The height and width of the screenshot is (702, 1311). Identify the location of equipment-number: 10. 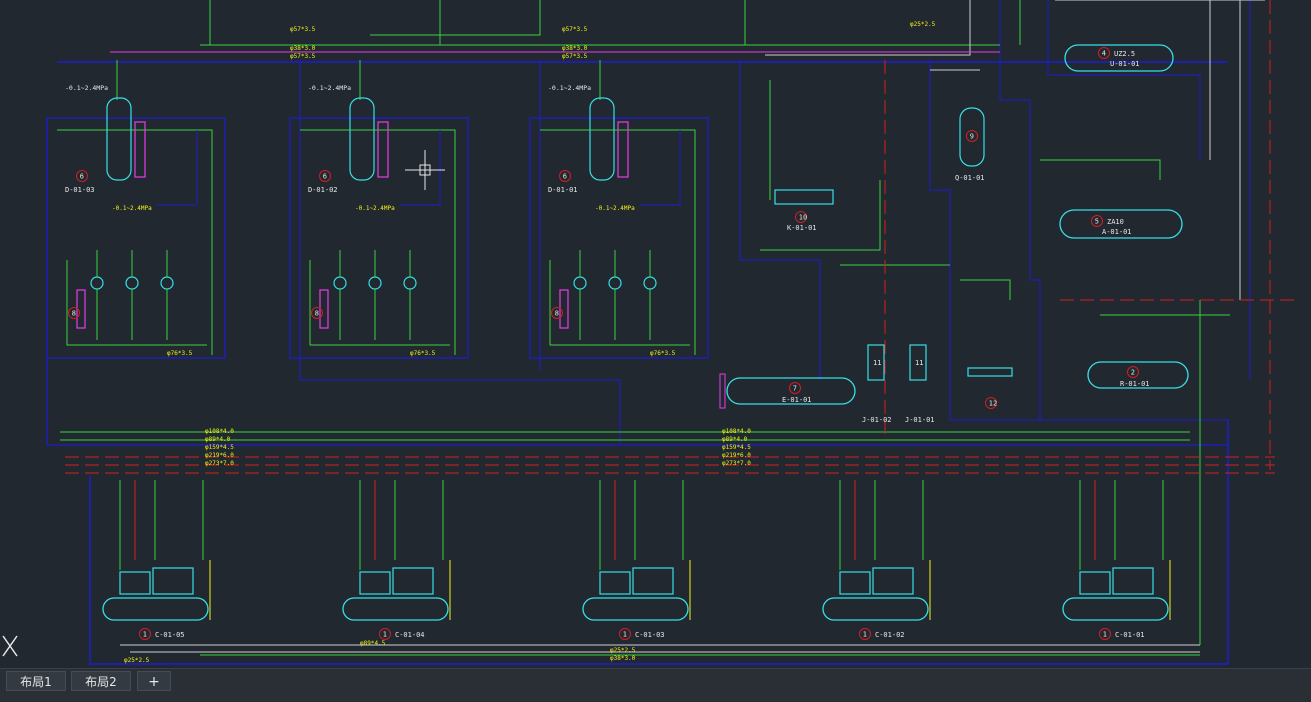
(803, 218).